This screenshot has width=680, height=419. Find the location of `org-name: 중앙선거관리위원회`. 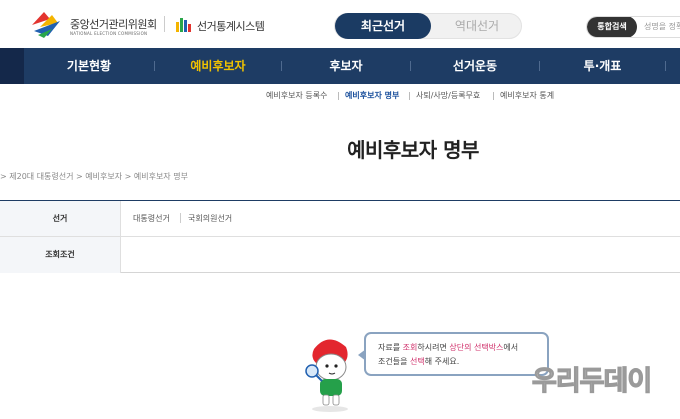

org-name: 중앙선거관리위원회 is located at coordinates (113, 24).